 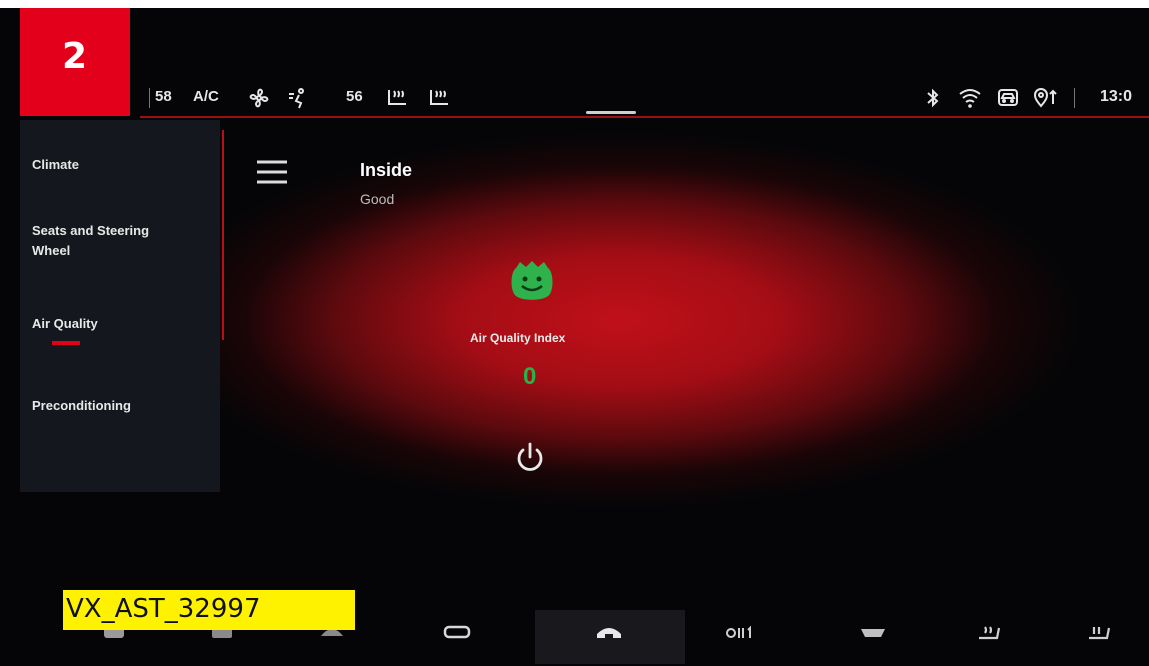 What do you see at coordinates (398, 98) in the screenshot?
I see `seat-heat-left-icon` at bounding box center [398, 98].